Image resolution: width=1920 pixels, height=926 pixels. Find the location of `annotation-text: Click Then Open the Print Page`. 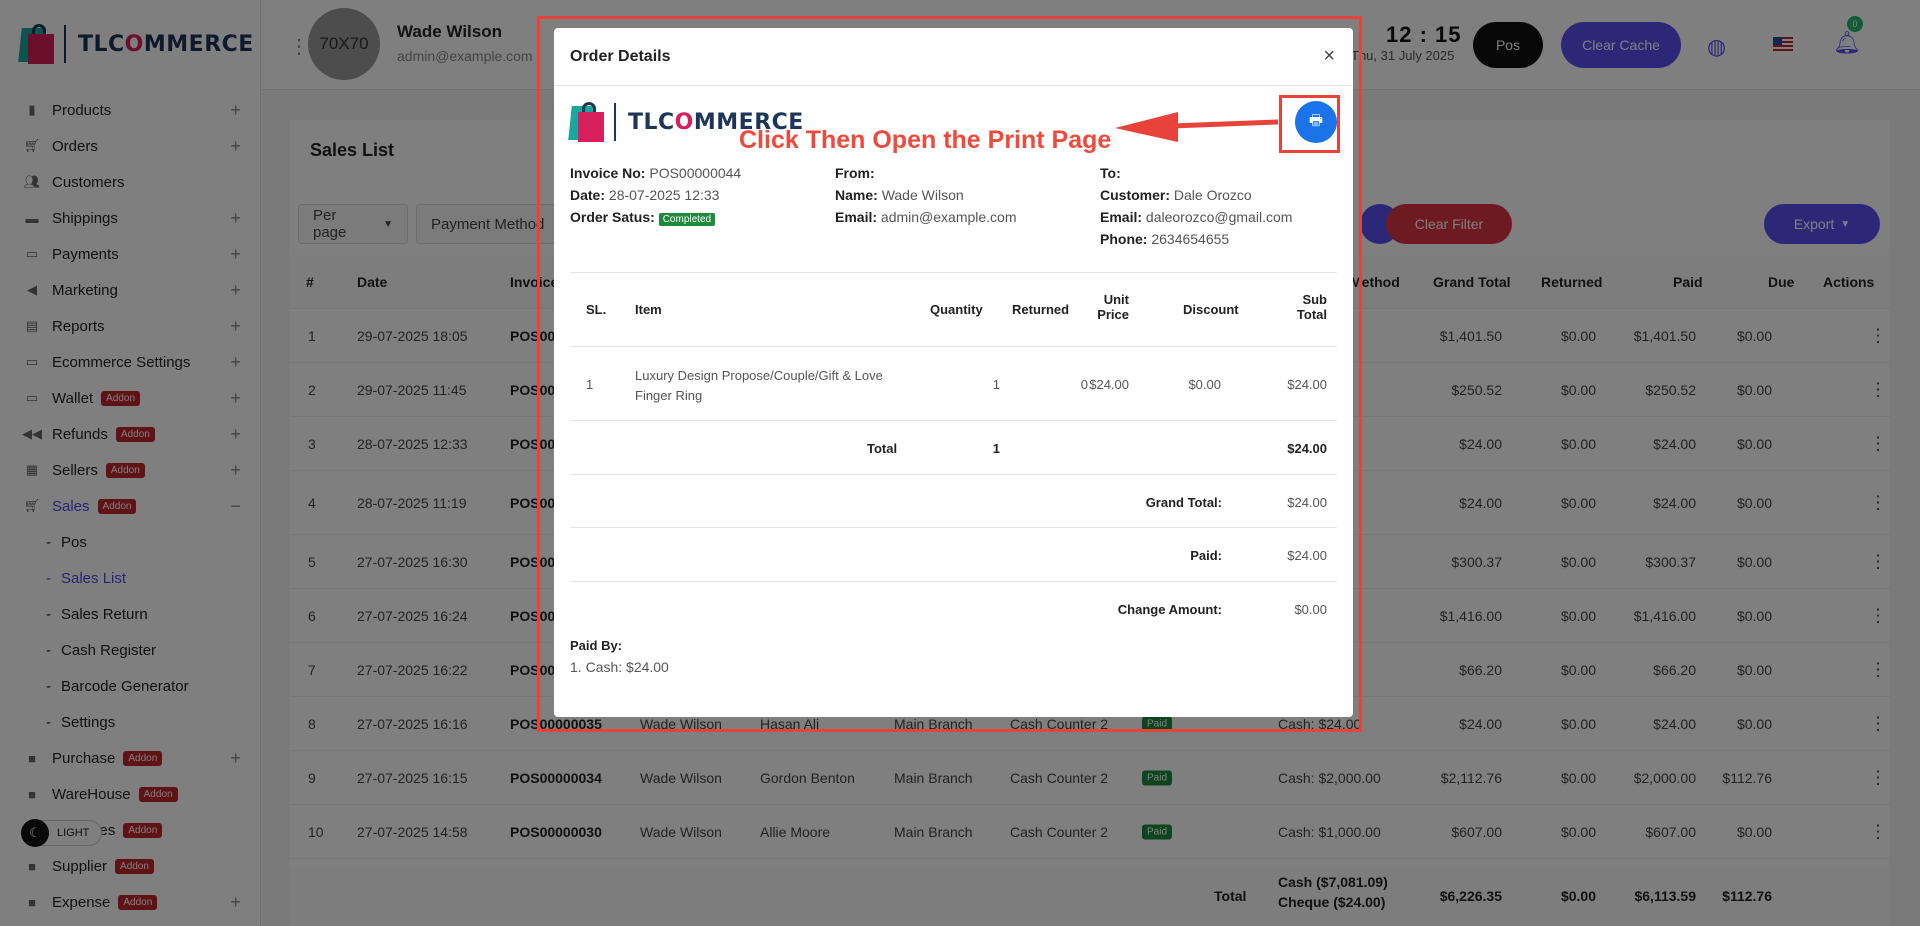

annotation-text: Click Then Open the Print Page is located at coordinates (925, 140).